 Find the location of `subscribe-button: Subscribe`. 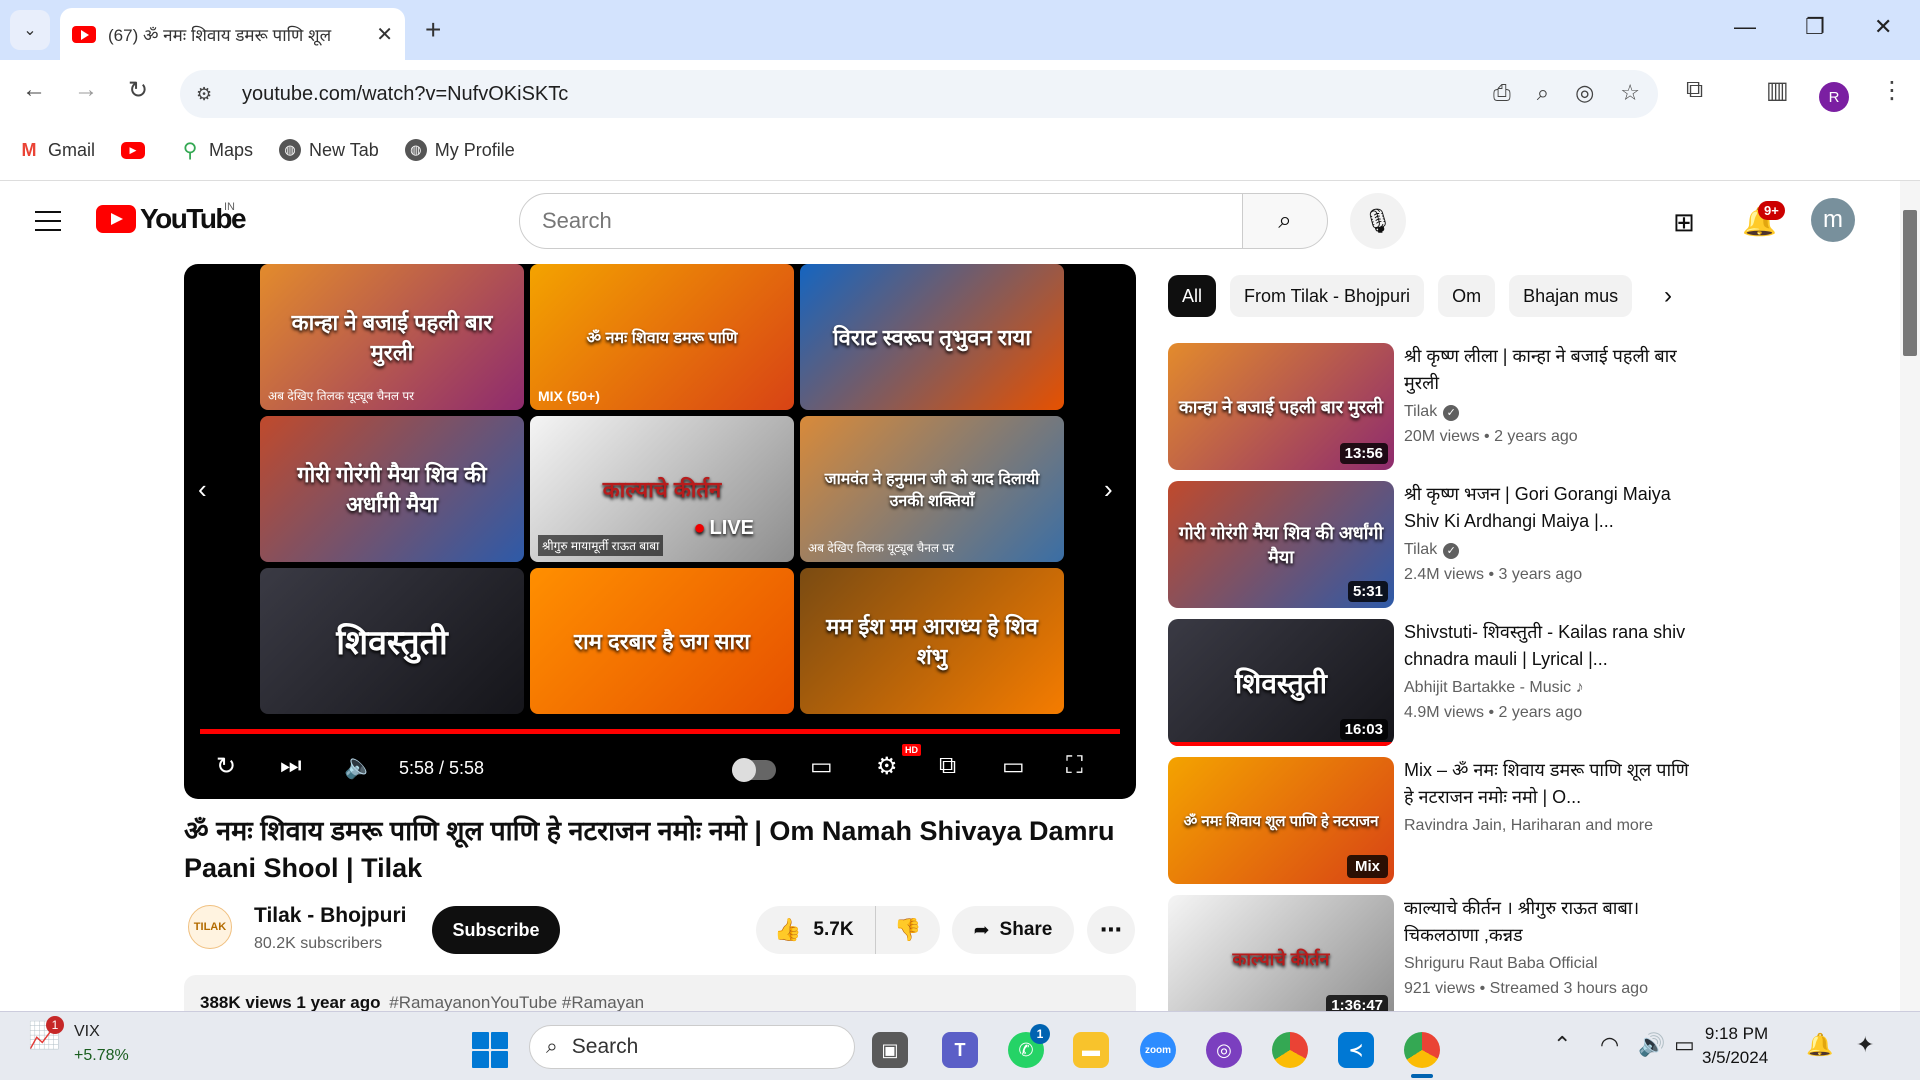

subscribe-button: Subscribe is located at coordinates (496, 930).